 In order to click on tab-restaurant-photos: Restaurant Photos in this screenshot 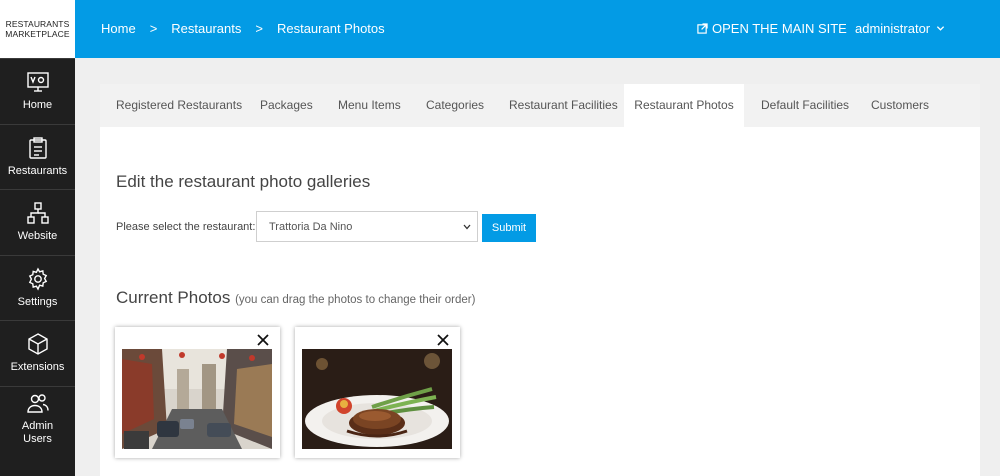, I will do `click(684, 105)`.